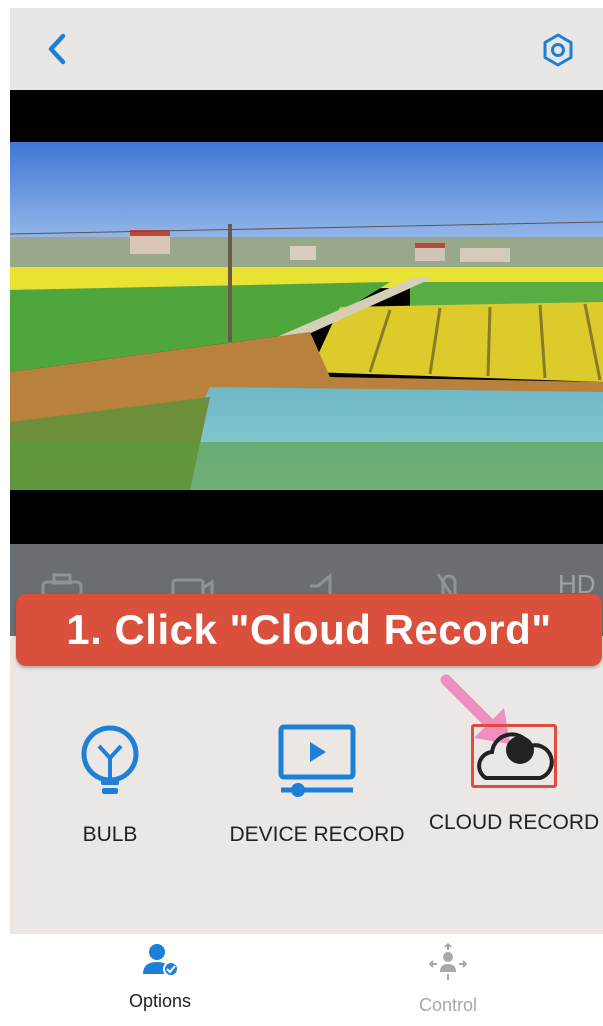 The width and height of the screenshot is (603, 1026). Describe the element at coordinates (160, 1001) in the screenshot. I see `tab-options-label: Options` at that location.